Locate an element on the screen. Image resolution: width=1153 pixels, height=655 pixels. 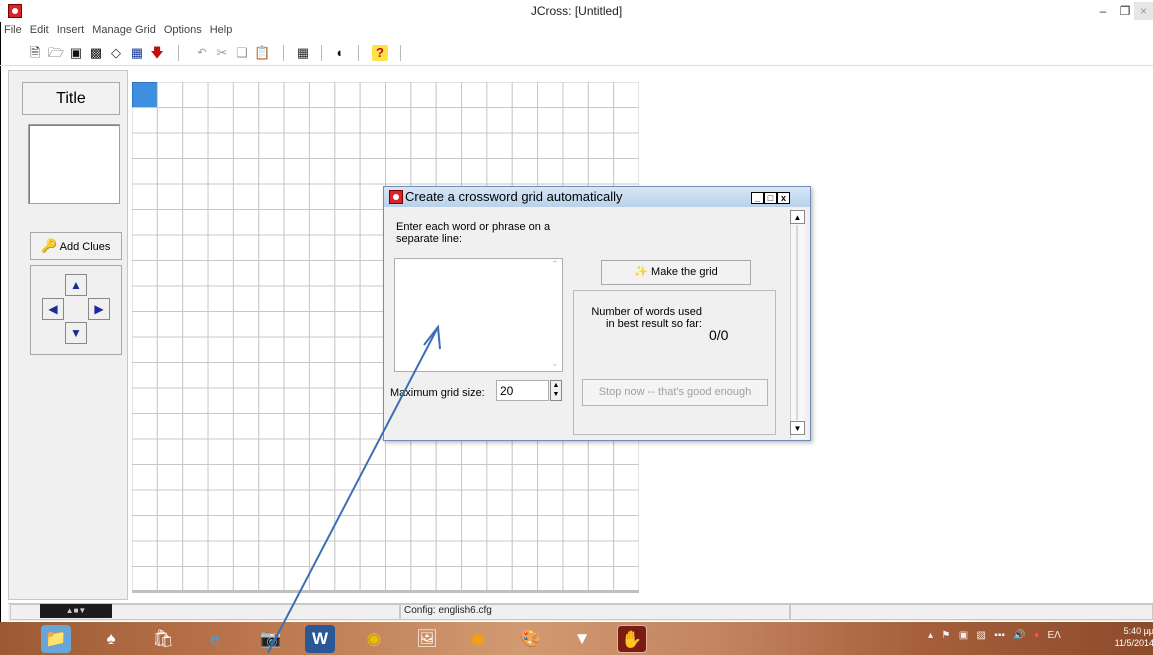
games-icon: ♠ is located at coordinates (111, 639).